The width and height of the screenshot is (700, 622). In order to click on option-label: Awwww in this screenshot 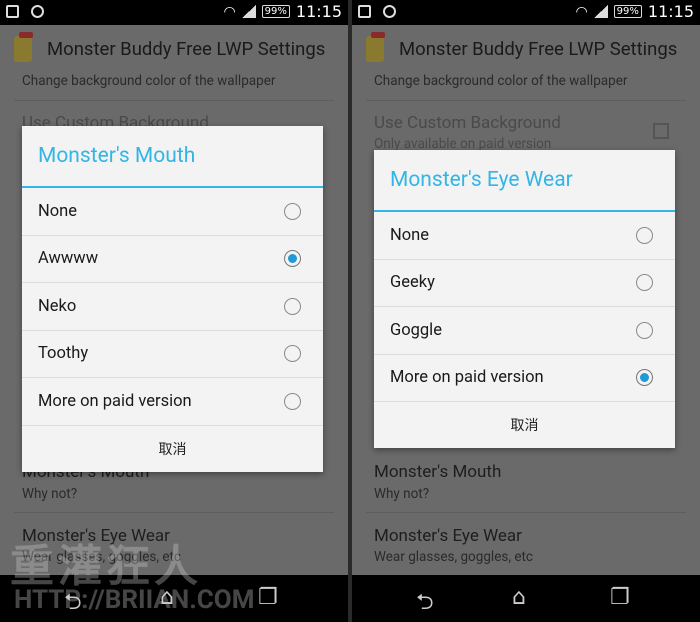, I will do `click(68, 259)`.